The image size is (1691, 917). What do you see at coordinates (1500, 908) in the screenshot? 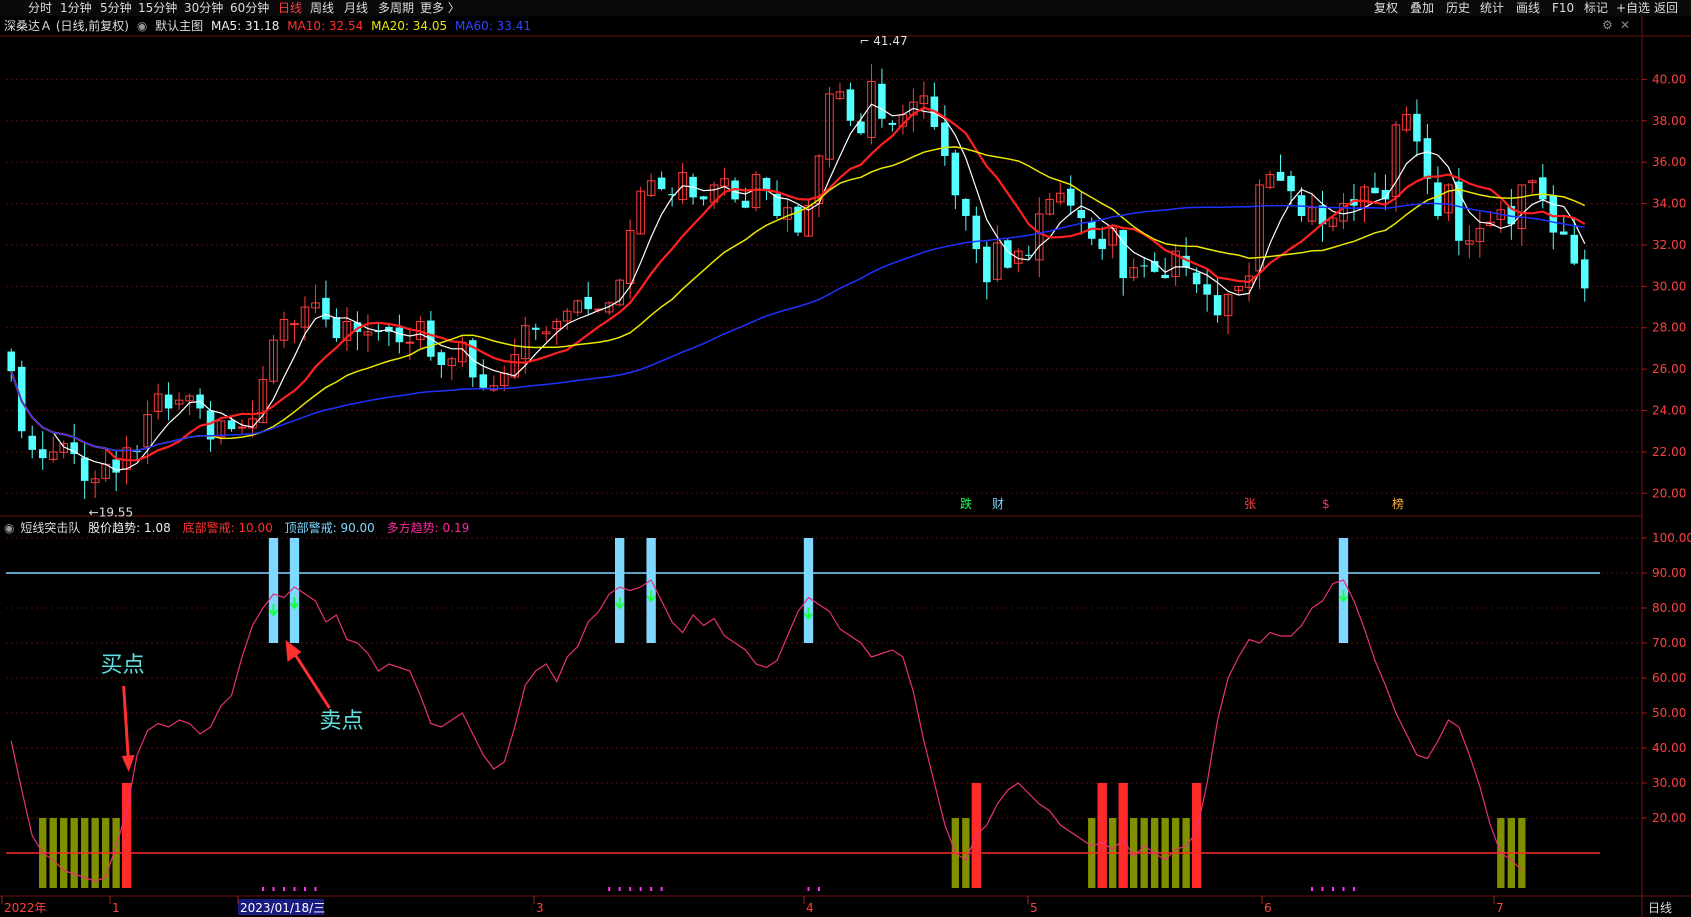
I see `bottom-axis-label: 7` at bounding box center [1500, 908].